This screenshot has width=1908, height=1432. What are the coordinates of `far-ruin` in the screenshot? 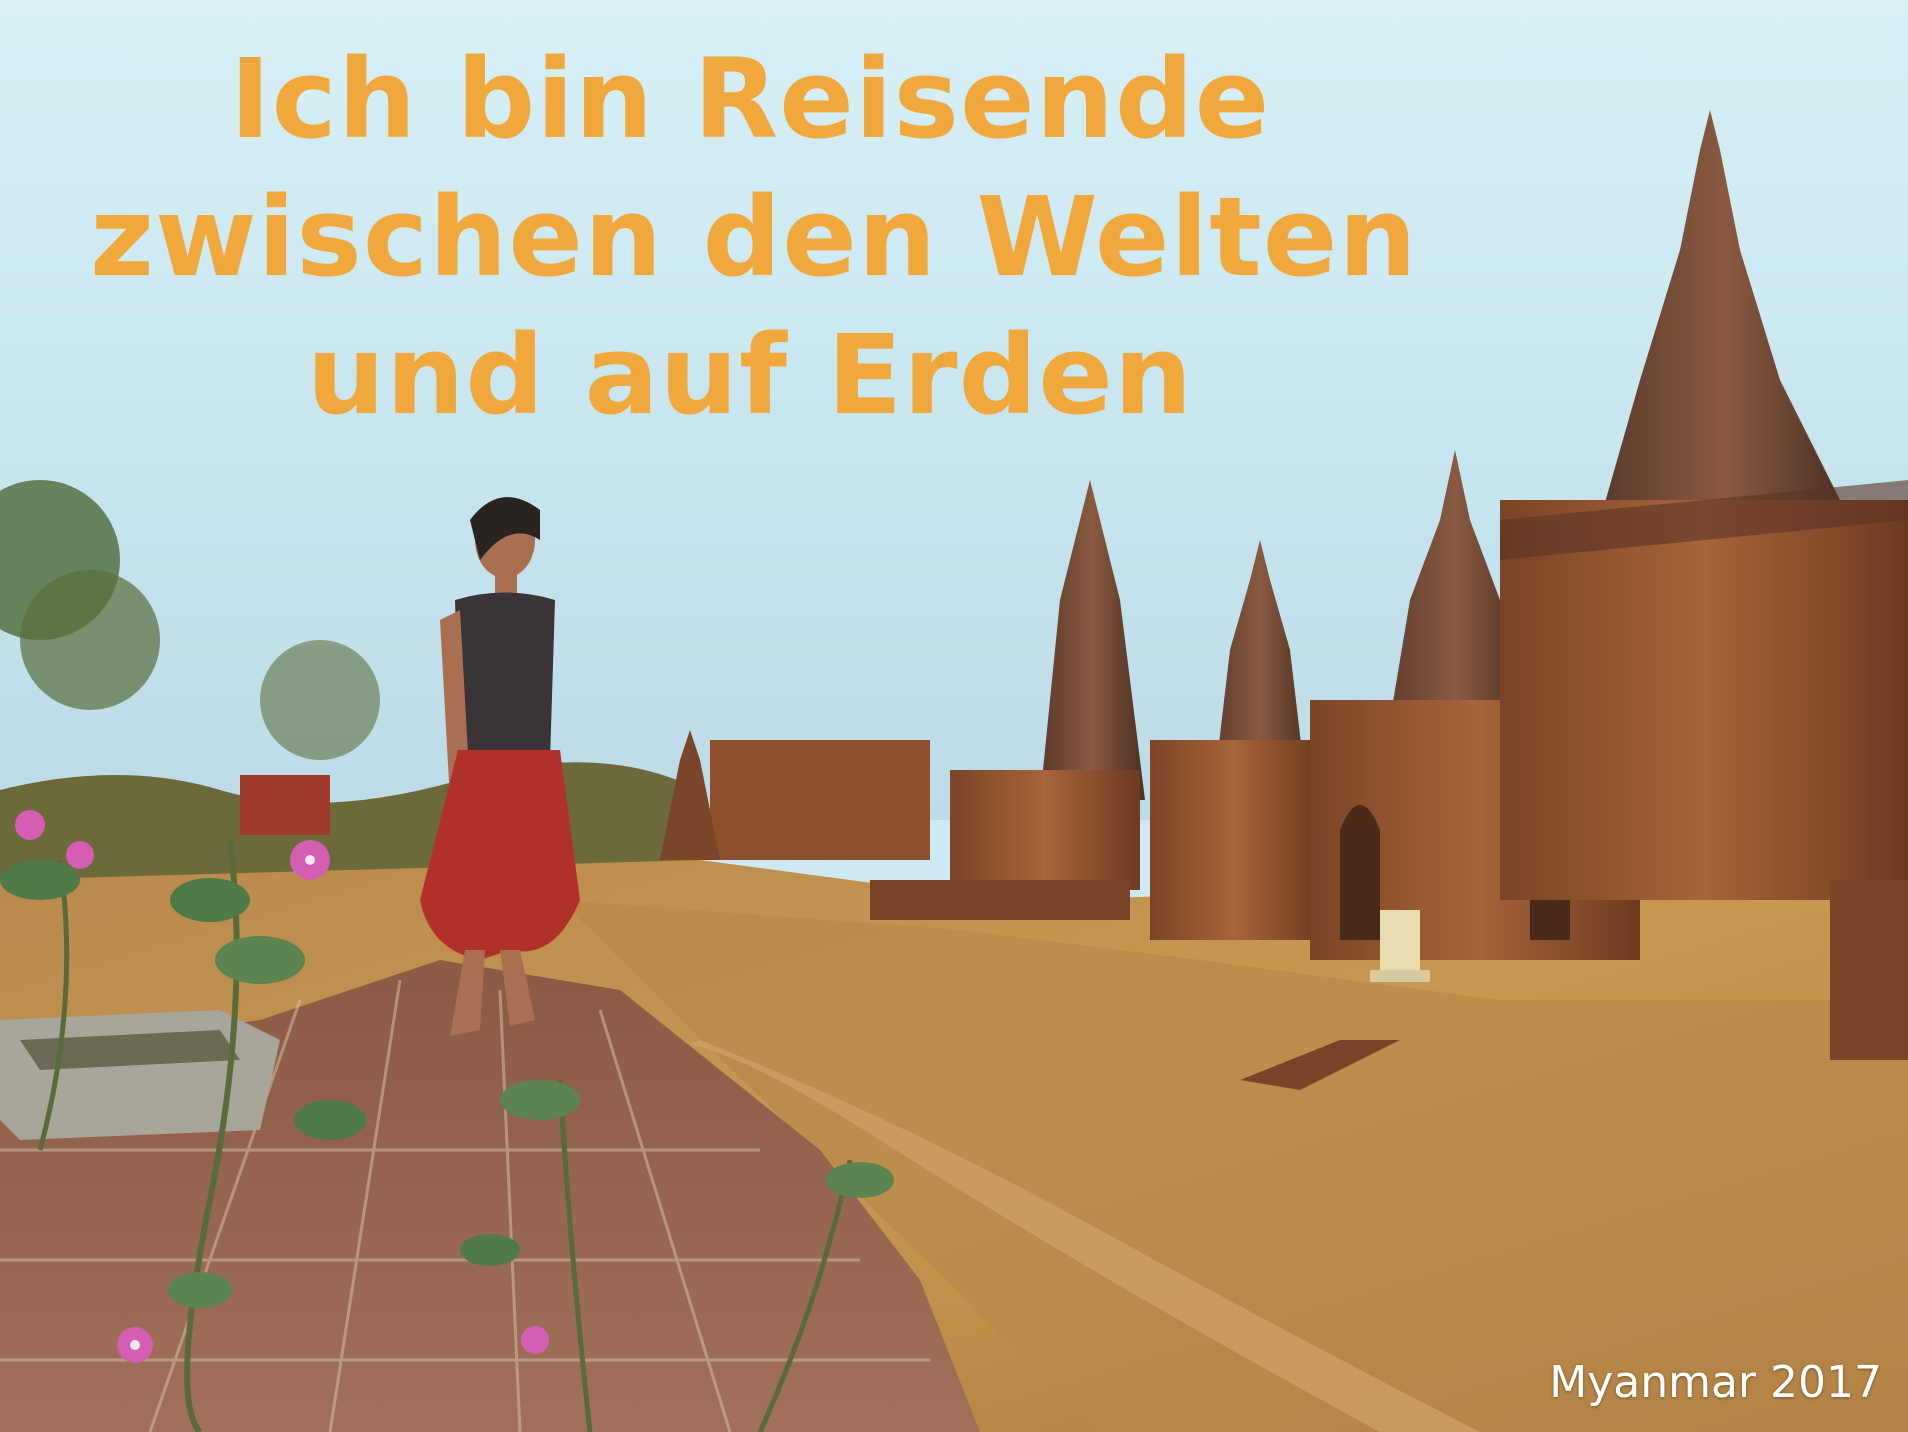 It's located at (820, 800).